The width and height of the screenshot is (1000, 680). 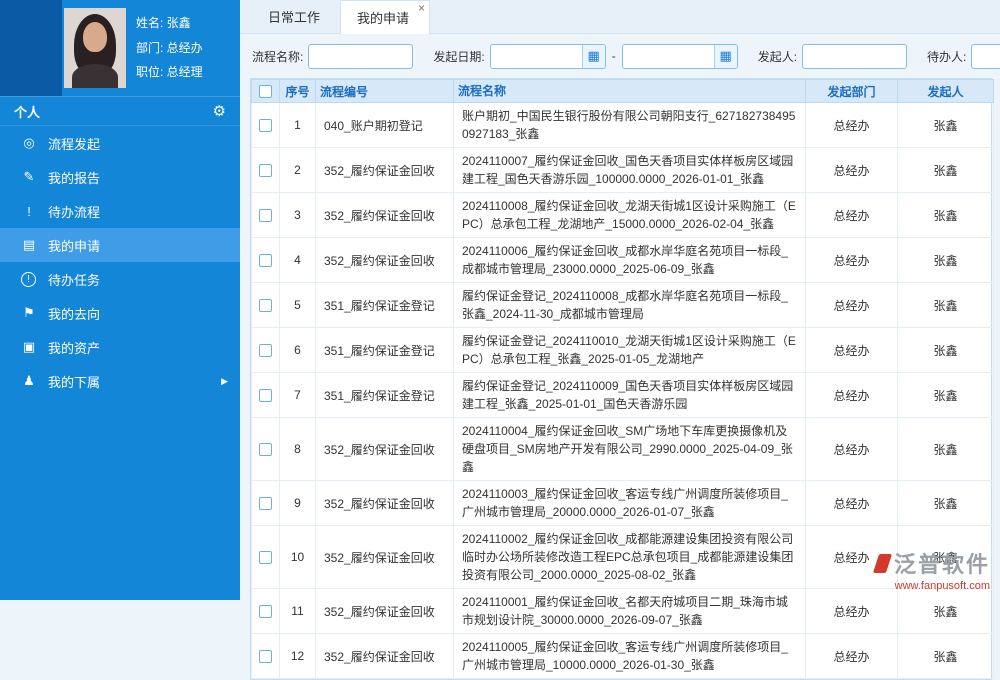 What do you see at coordinates (74, 211) in the screenshot?
I see `sidebar-item-label: 待办流程` at bounding box center [74, 211].